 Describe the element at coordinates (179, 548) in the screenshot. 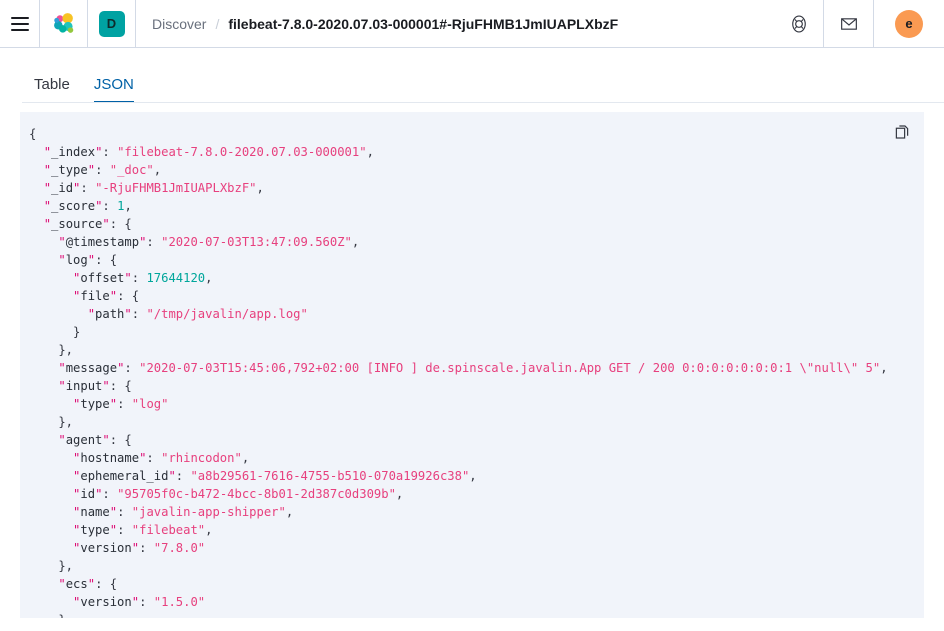

I see `json-token: "7.8.0"` at that location.